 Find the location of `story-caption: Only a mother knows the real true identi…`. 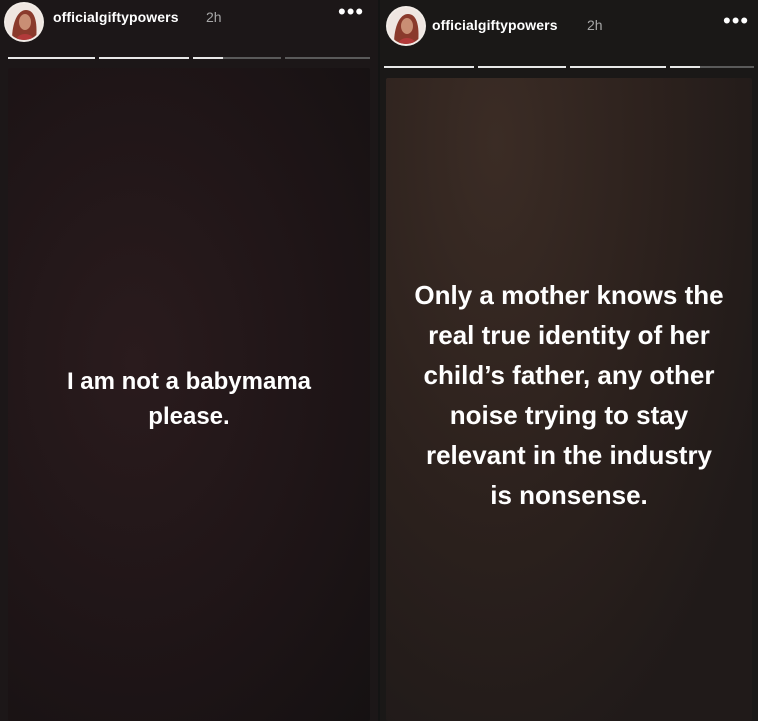

story-caption: Only a mother knows the real true identi… is located at coordinates (569, 395).